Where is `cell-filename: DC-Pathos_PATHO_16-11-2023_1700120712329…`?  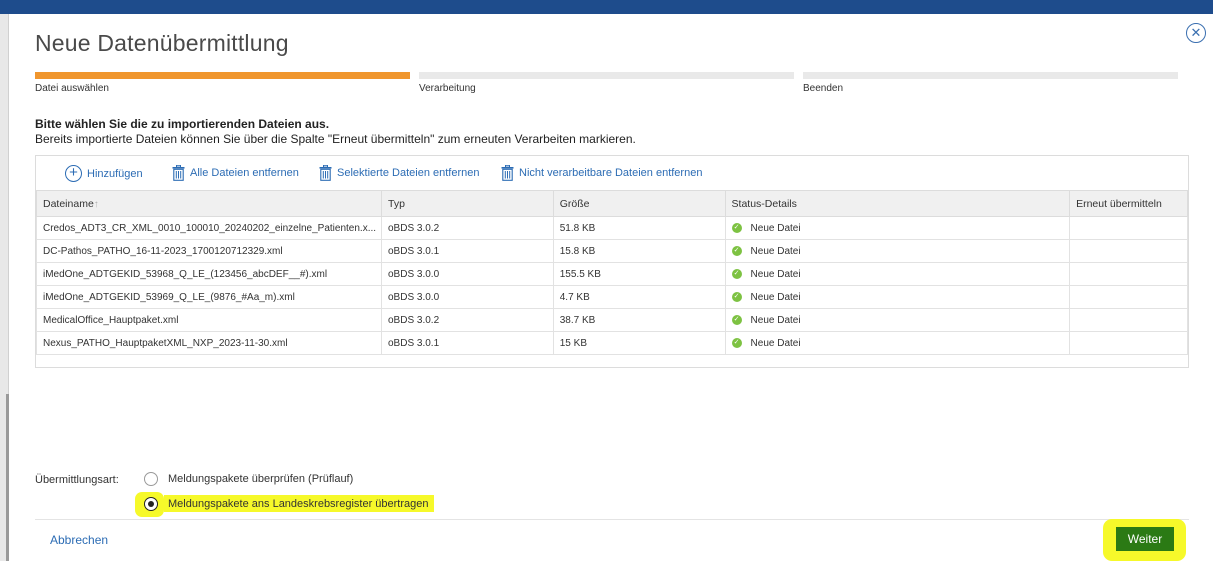
cell-filename: DC-Pathos_PATHO_16-11-2023_1700120712329… is located at coordinates (209, 251).